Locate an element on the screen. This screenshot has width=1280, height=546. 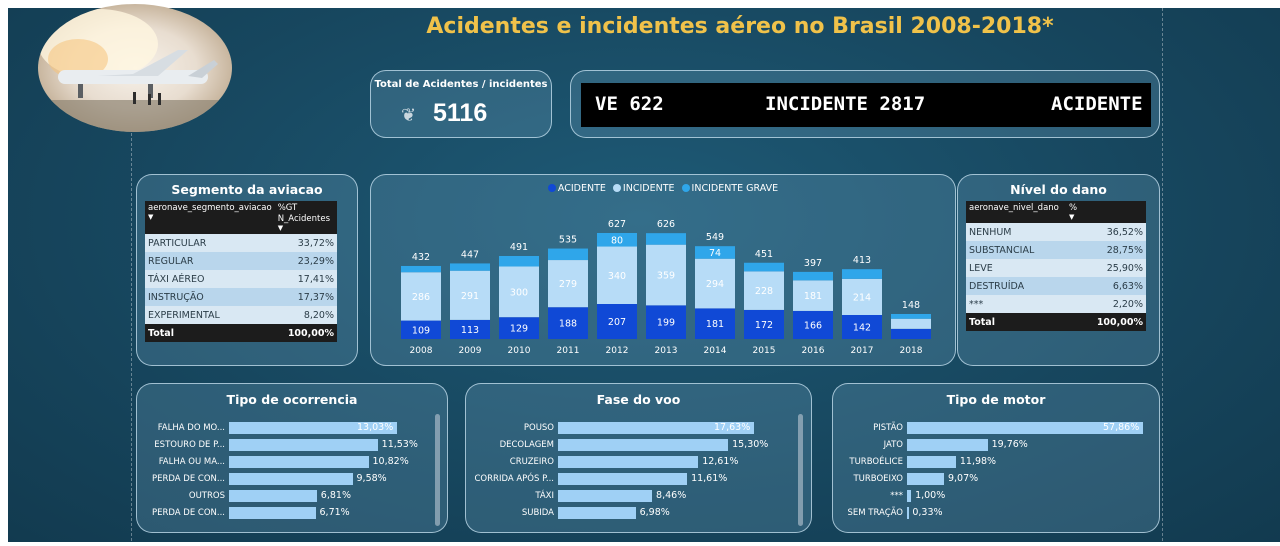
table-row: TÁXI AÉREO 17,41% is located at coordinates (241, 279).